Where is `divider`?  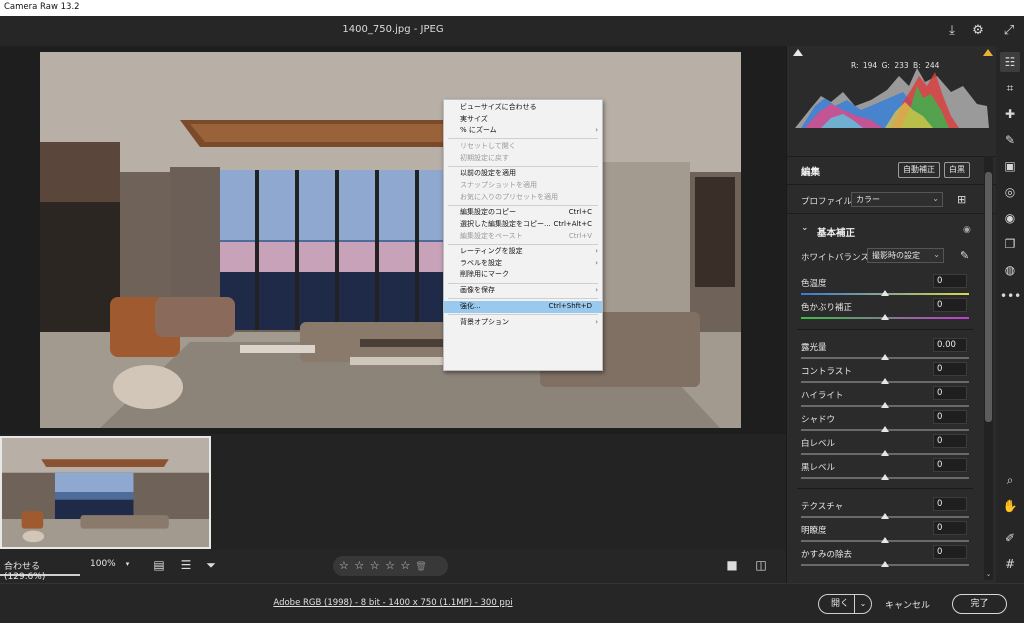
divider is located at coordinates (885, 488).